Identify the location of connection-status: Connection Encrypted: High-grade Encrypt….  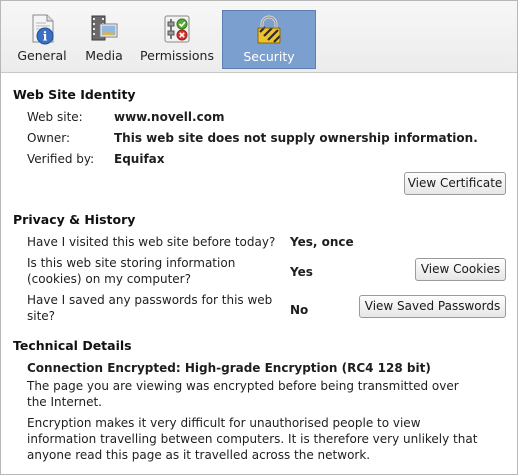
(229, 368).